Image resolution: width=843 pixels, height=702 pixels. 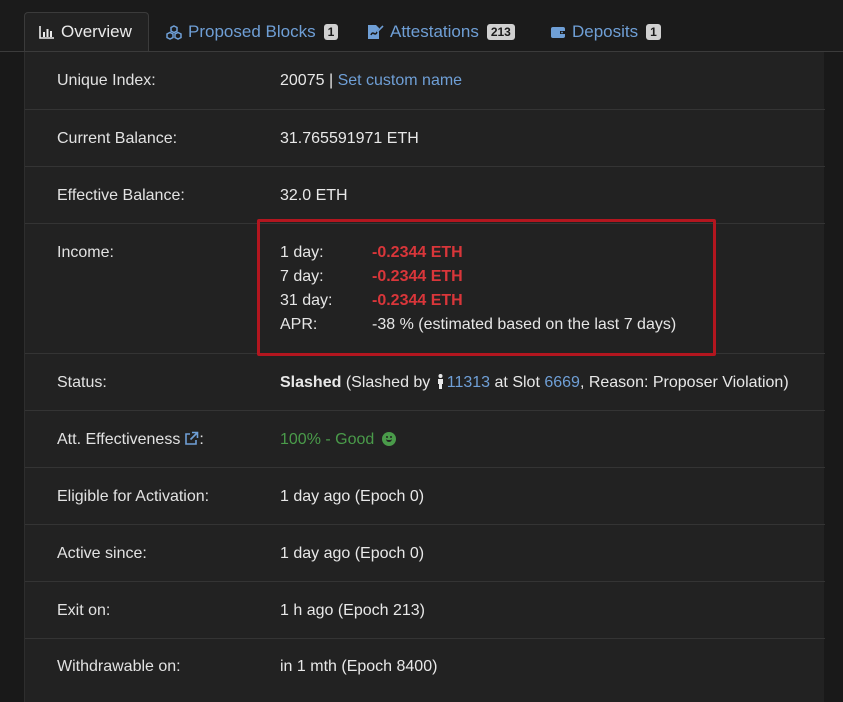 I want to click on set-custom-name-link: Set custom name, so click(x=400, y=80).